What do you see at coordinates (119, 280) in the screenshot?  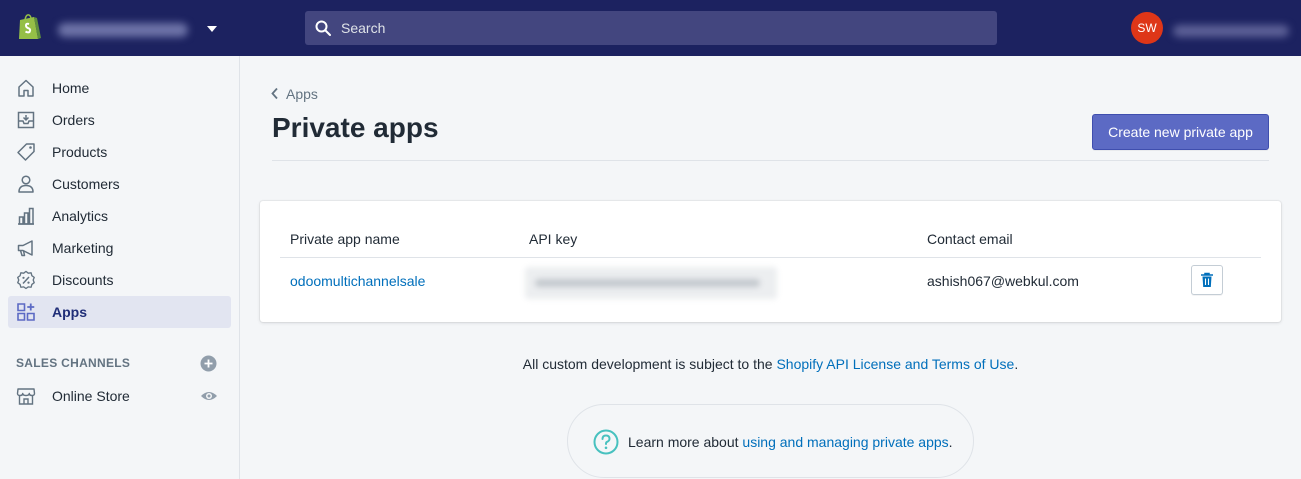 I see `sidebar-item-discounts: Discounts` at bounding box center [119, 280].